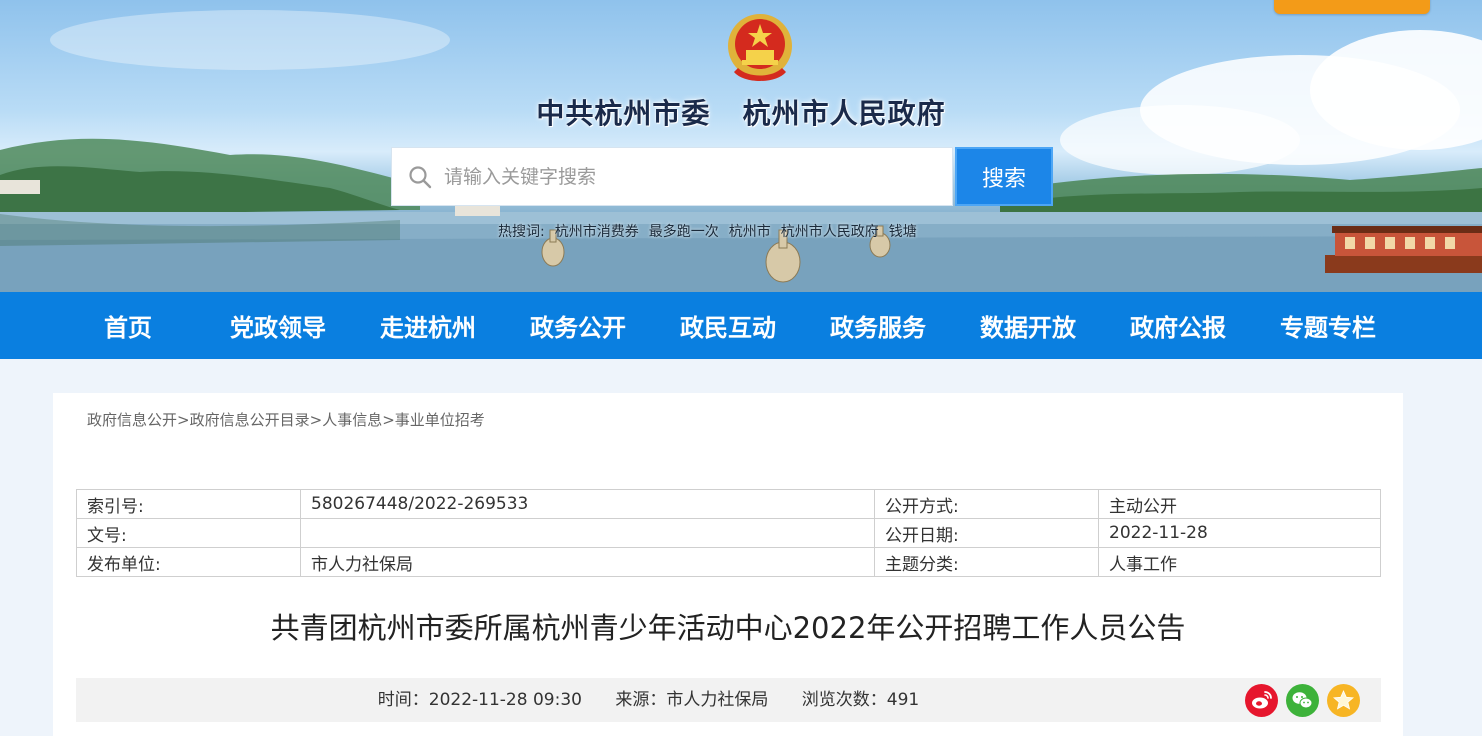 The image size is (1482, 736). I want to click on nav-item-party-leaders: 党政领导, so click(278, 325).